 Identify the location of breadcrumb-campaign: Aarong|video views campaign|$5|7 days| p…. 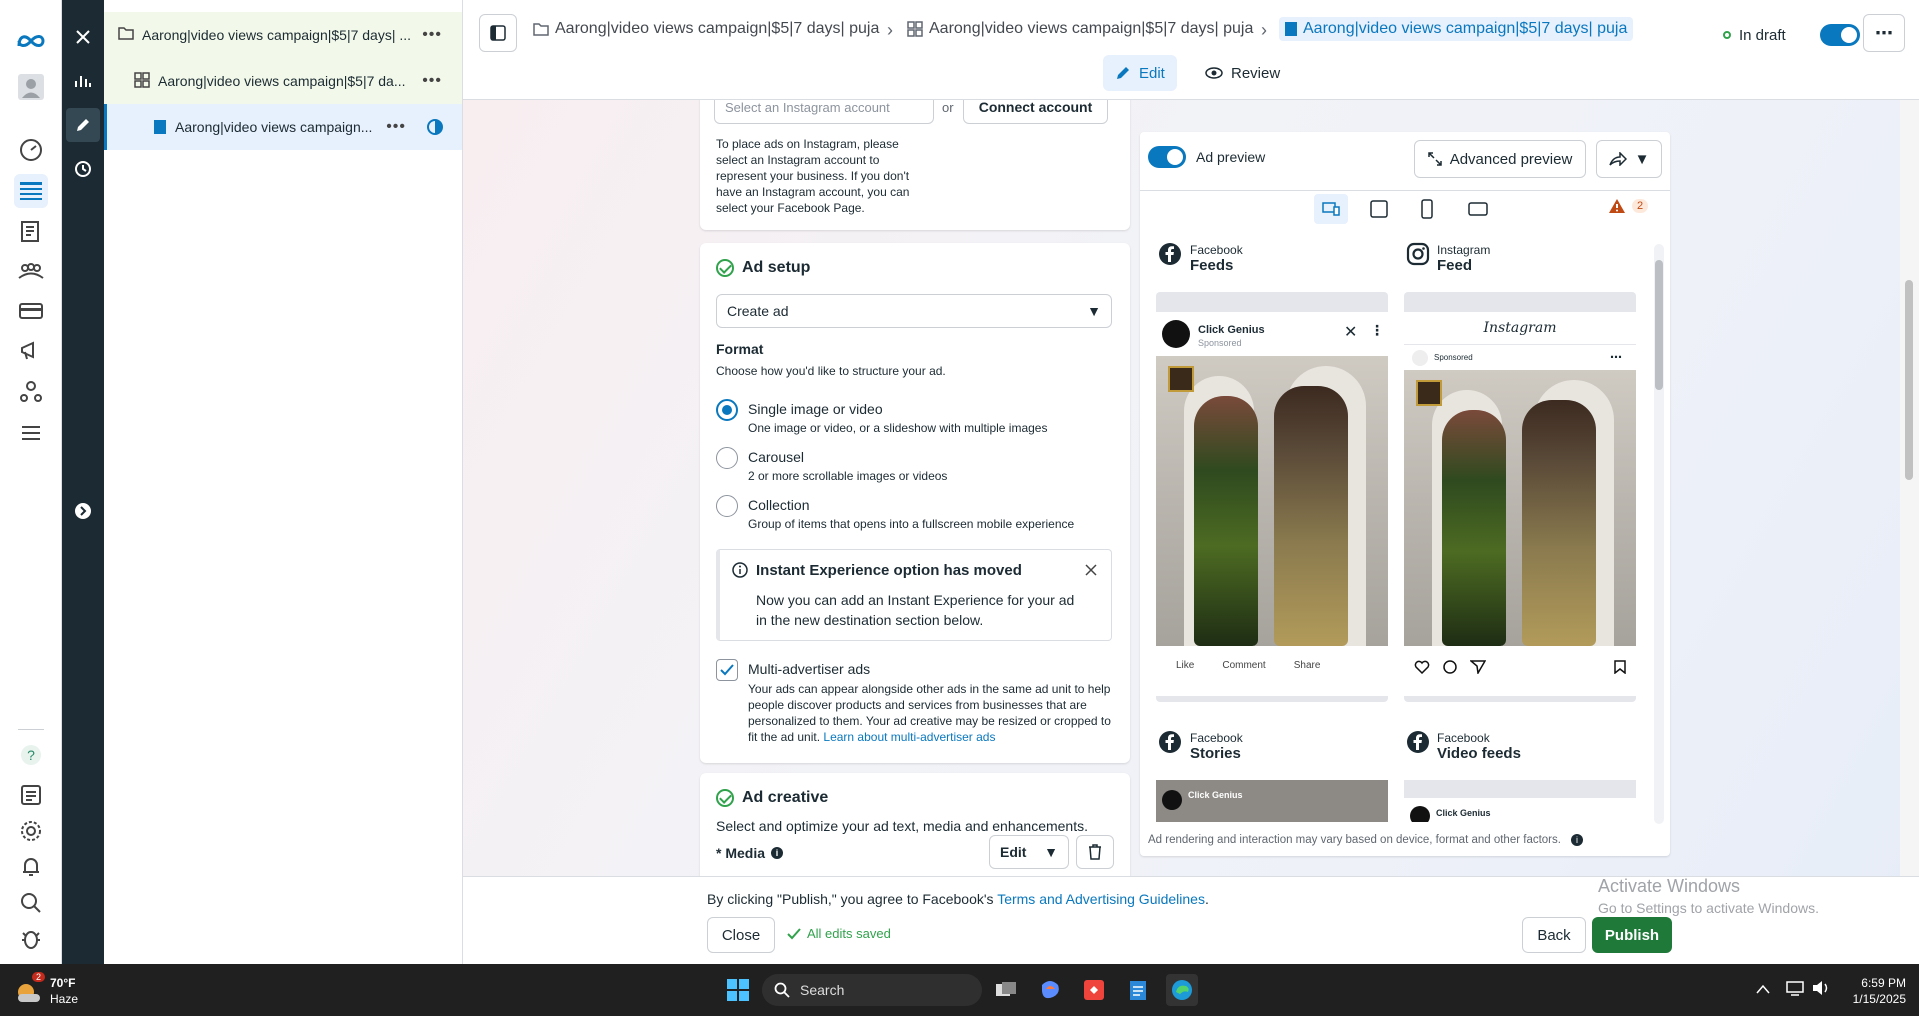
(706, 29).